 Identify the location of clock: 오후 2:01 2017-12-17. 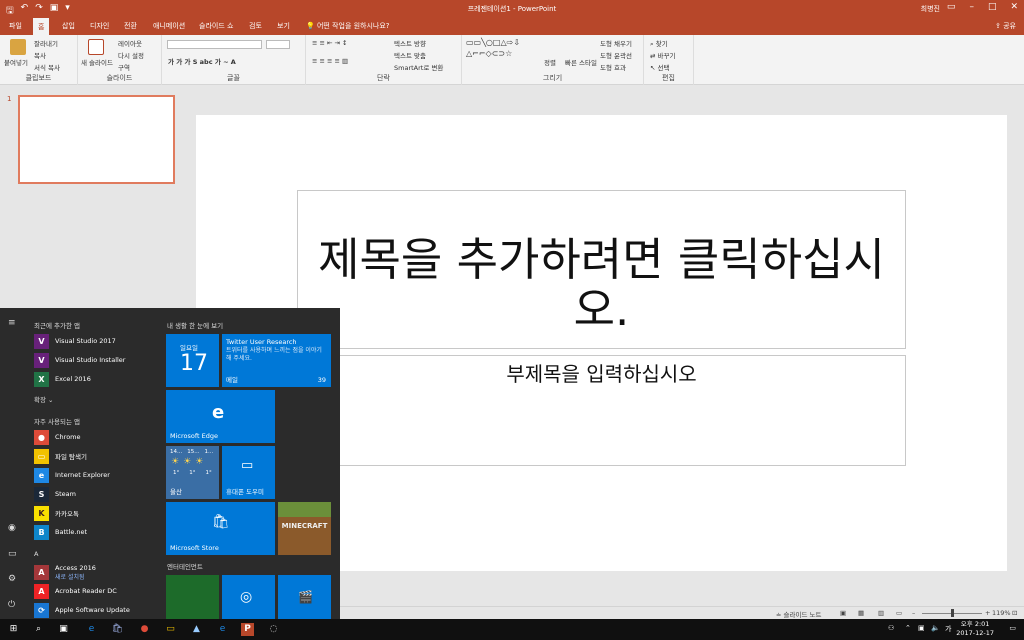
(975, 629).